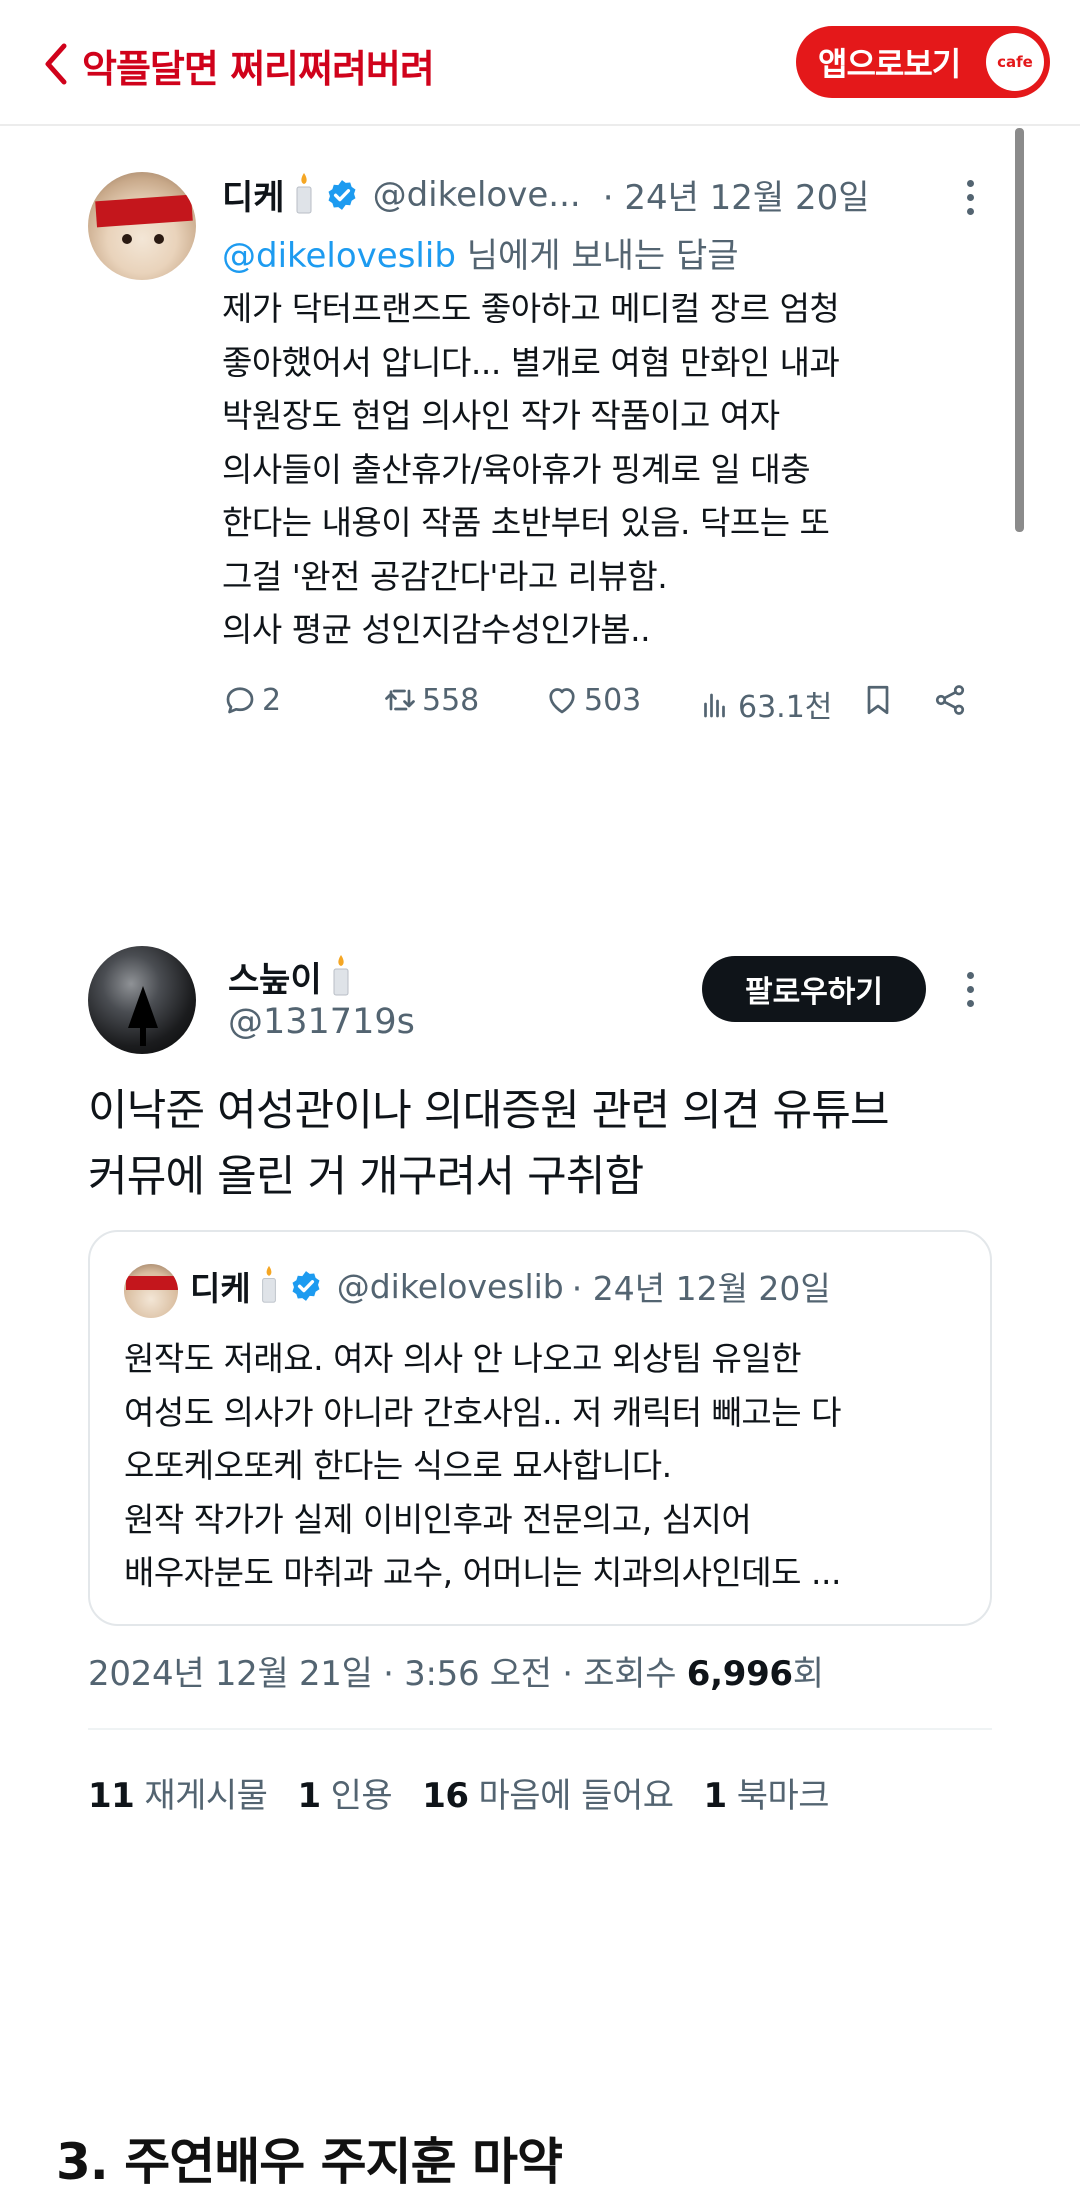 The width and height of the screenshot is (1080, 2191). I want to click on bar-chart-icon, so click(714, 705).